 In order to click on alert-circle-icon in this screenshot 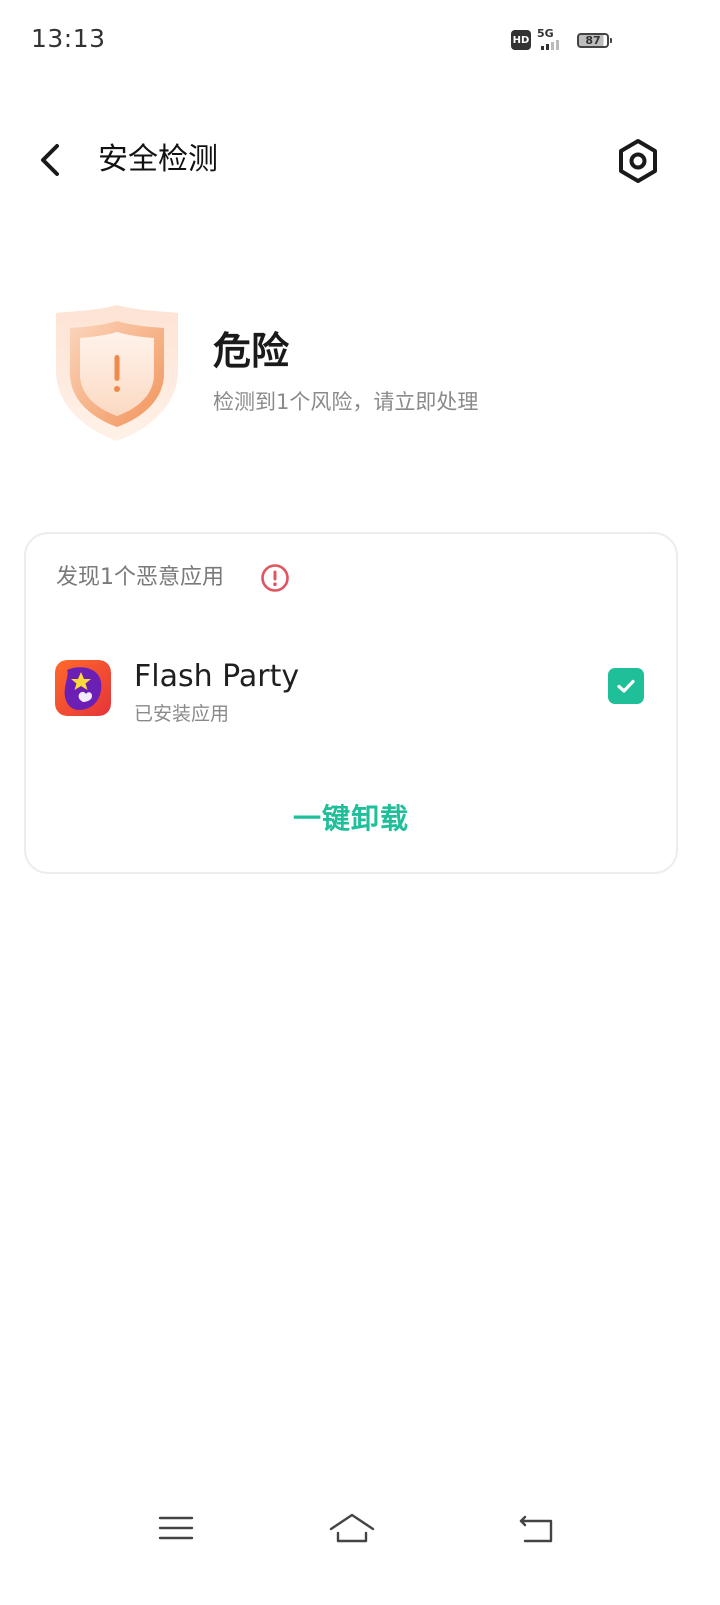, I will do `click(275, 578)`.